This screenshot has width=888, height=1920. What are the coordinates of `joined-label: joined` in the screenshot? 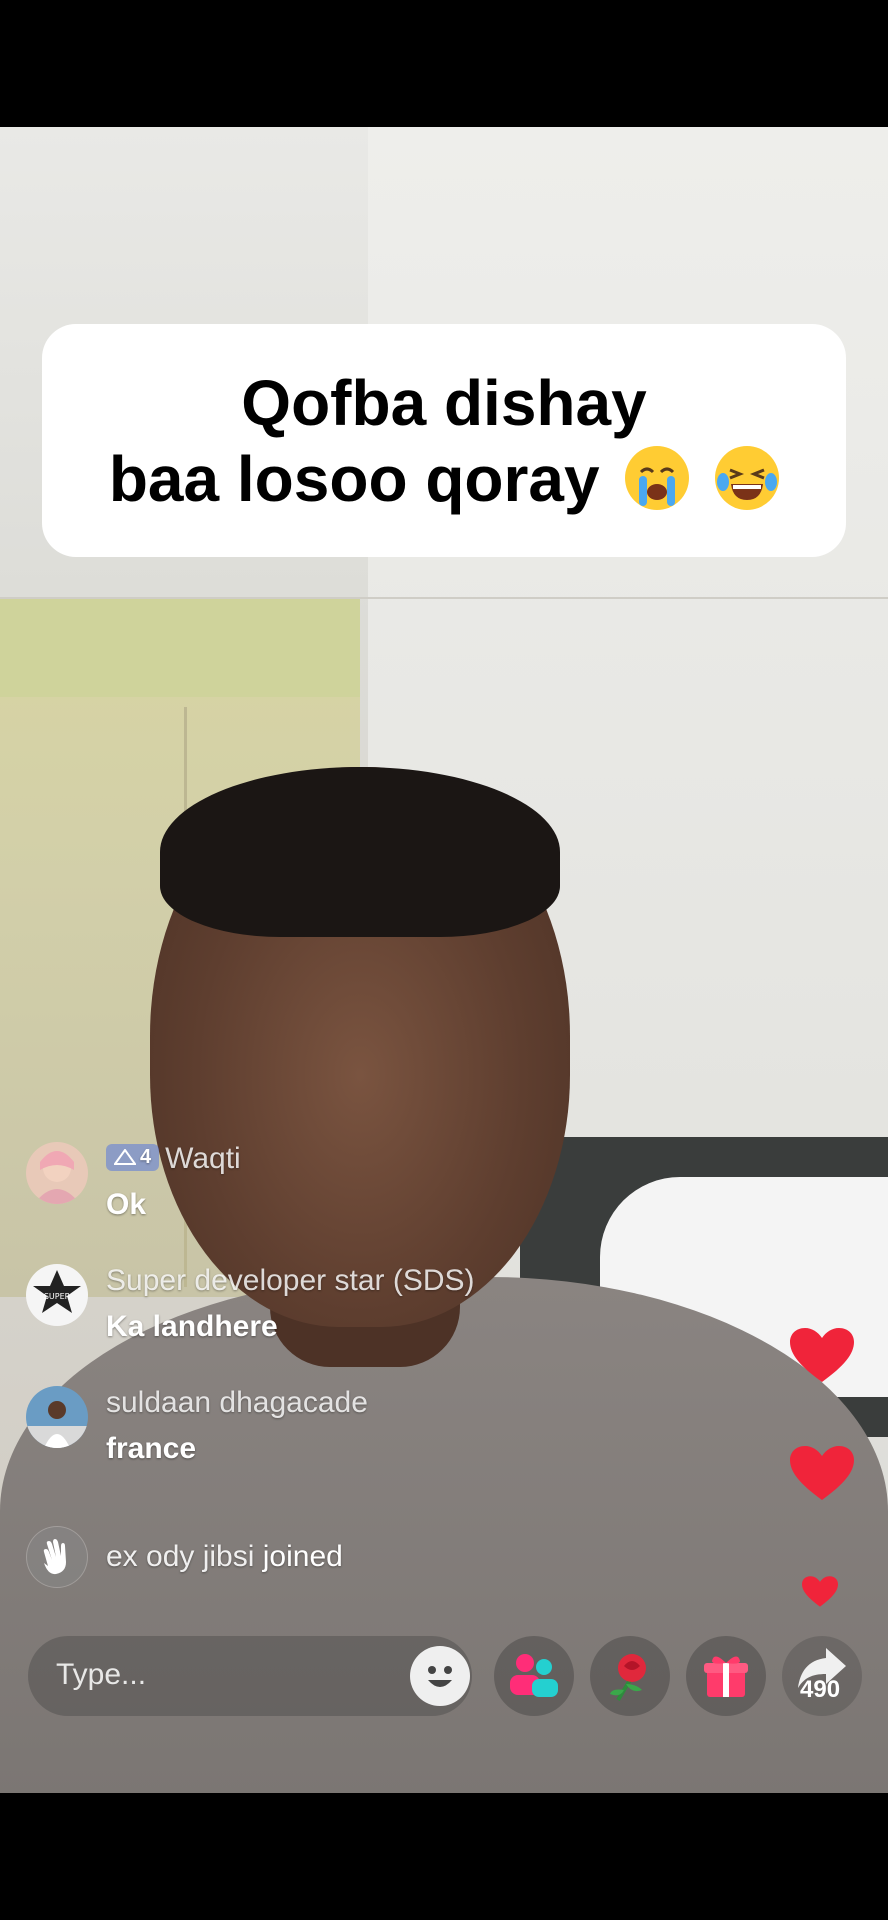 It's located at (302, 1556).